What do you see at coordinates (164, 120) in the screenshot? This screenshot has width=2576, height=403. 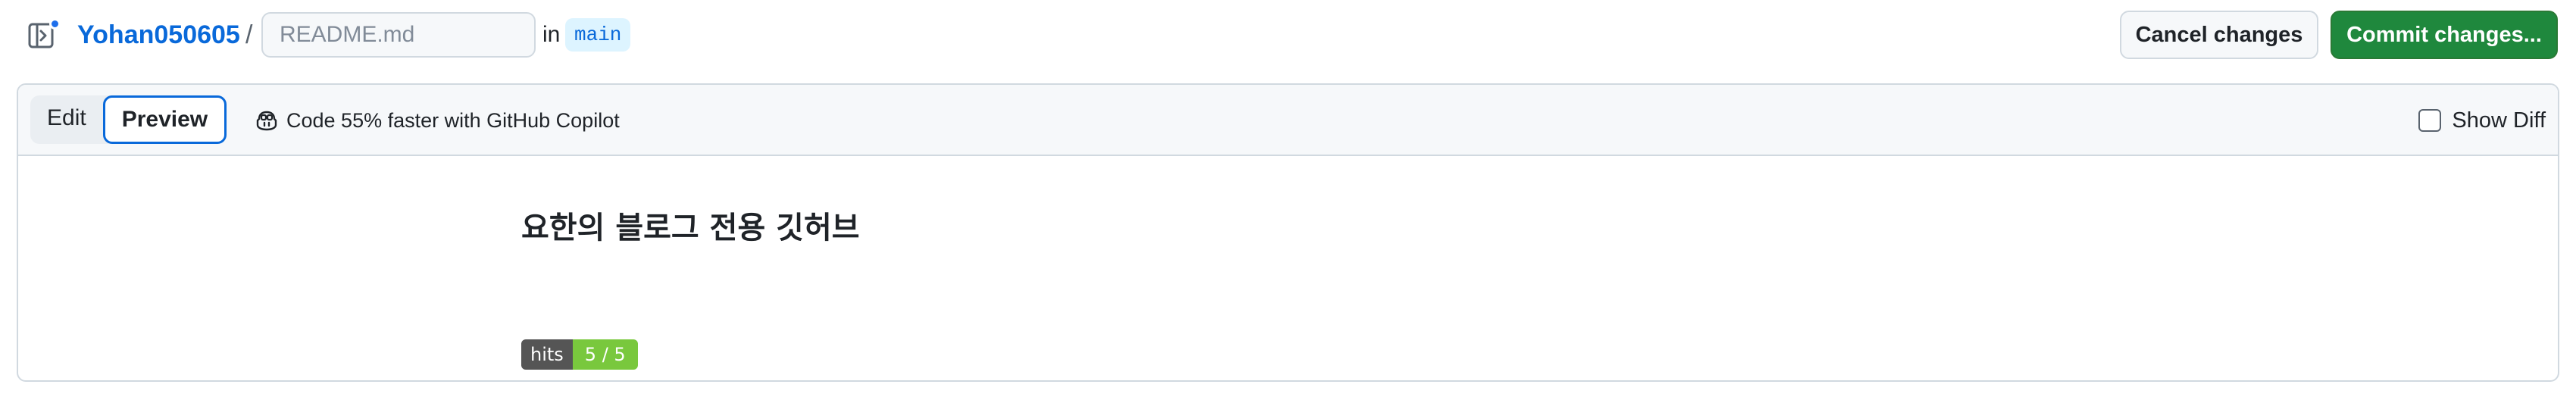 I see `tab-preview: Preview` at bounding box center [164, 120].